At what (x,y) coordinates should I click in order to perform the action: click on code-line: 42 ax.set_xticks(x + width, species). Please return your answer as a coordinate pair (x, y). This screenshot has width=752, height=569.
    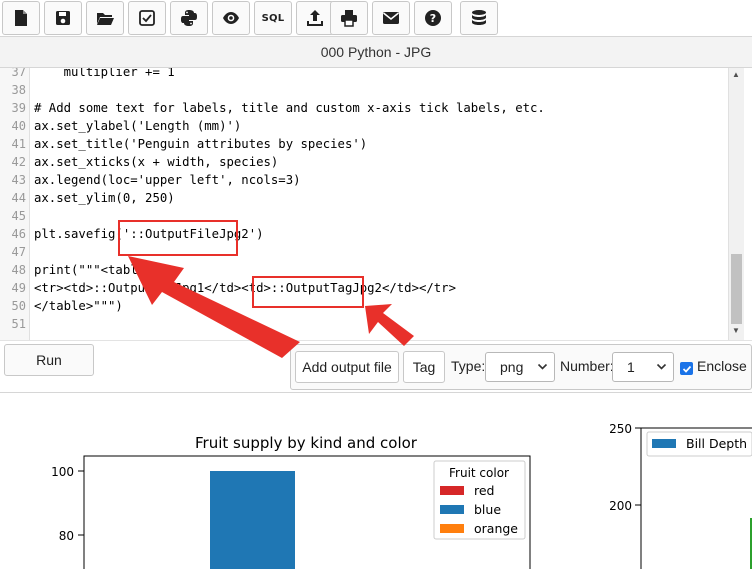
    Looking at the image, I should click on (365, 162).